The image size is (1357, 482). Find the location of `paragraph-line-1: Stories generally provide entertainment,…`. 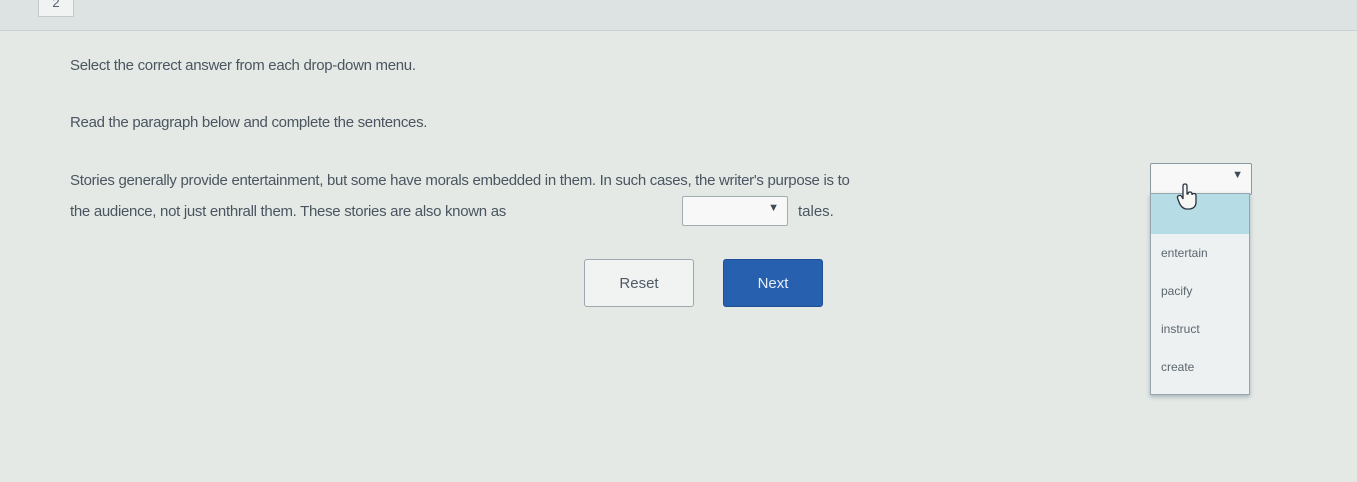

paragraph-line-1: Stories generally provide entertainment,… is located at coordinates (460, 180).